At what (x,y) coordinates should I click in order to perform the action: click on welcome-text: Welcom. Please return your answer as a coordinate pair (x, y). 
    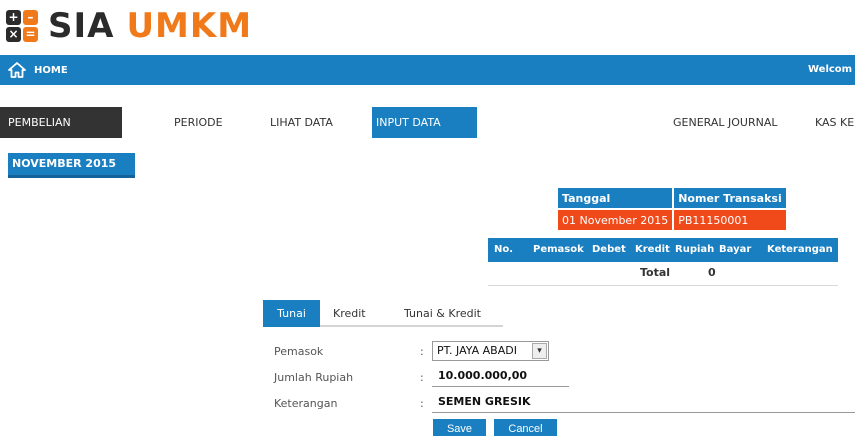
    Looking at the image, I should click on (830, 69).